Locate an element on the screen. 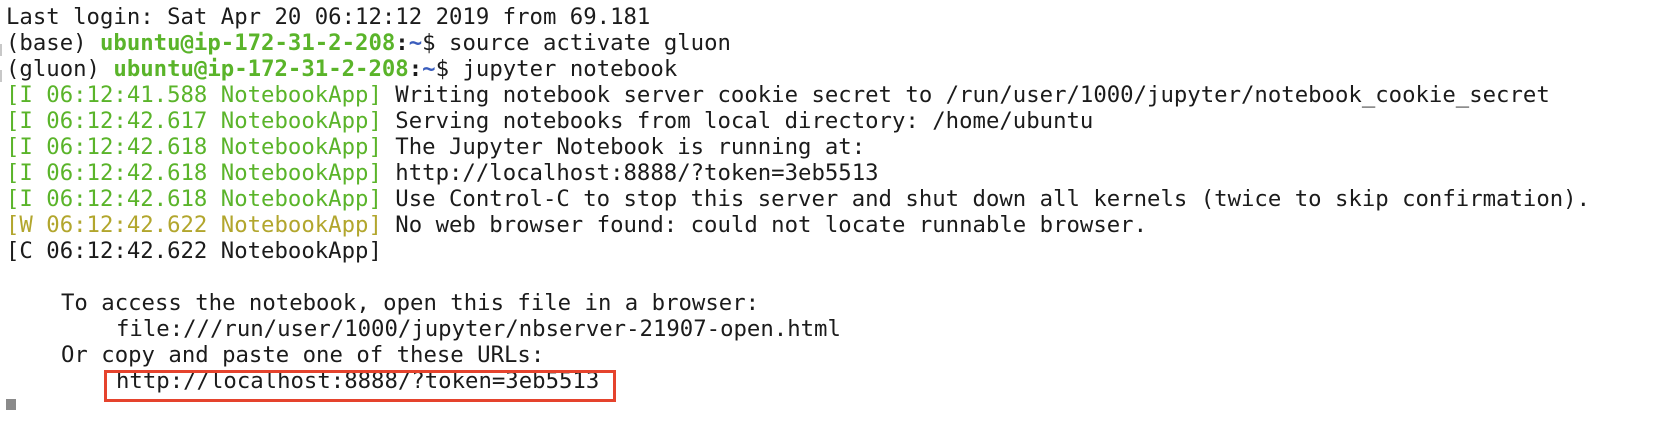  log-tag-critical: [C 06:12:42.622 NotebookApp] is located at coordinates (194, 251).